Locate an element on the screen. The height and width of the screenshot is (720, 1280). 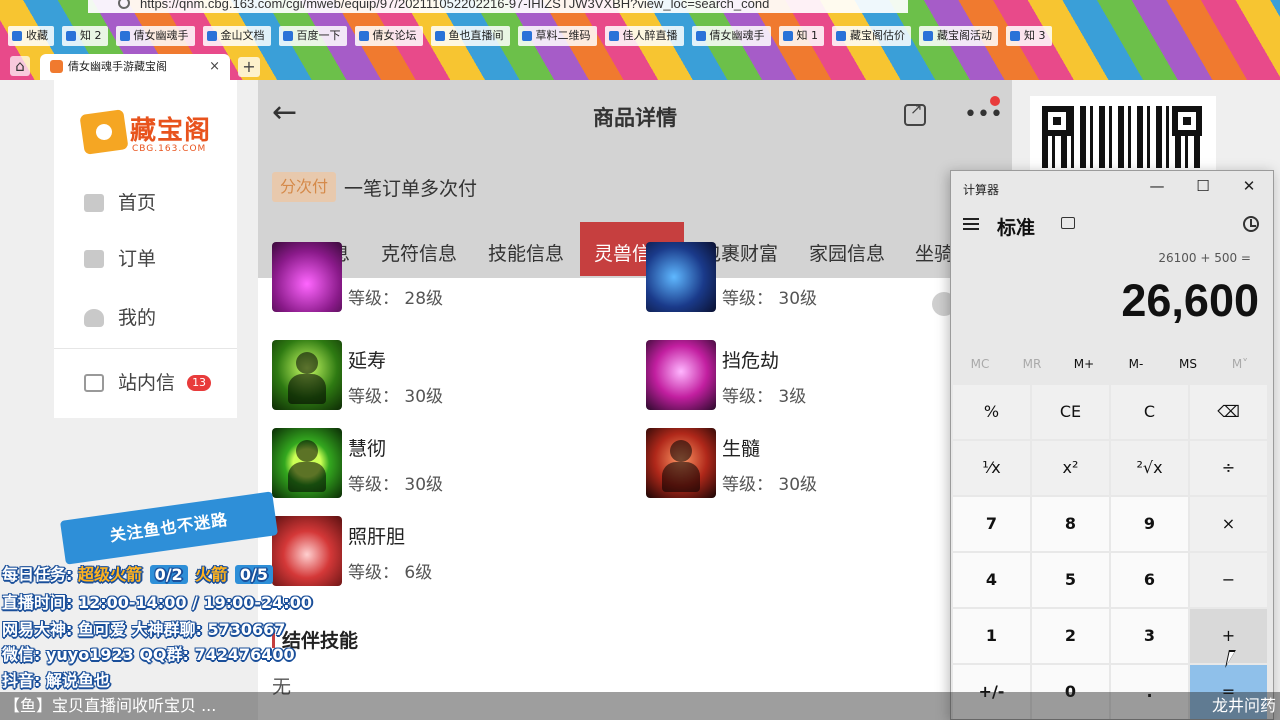
digit-5-key: 5 is located at coordinates (1070, 580).